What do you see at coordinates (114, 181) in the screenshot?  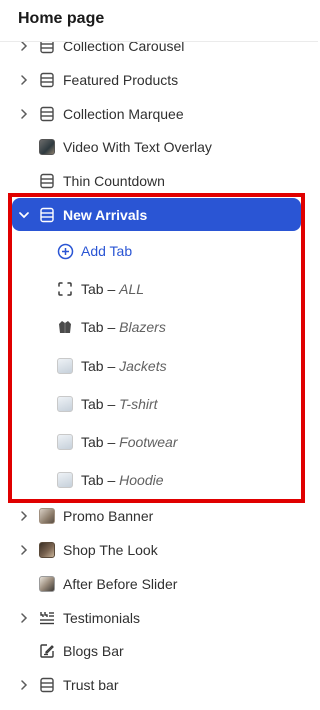 I see `section-label: Thin Countdown` at bounding box center [114, 181].